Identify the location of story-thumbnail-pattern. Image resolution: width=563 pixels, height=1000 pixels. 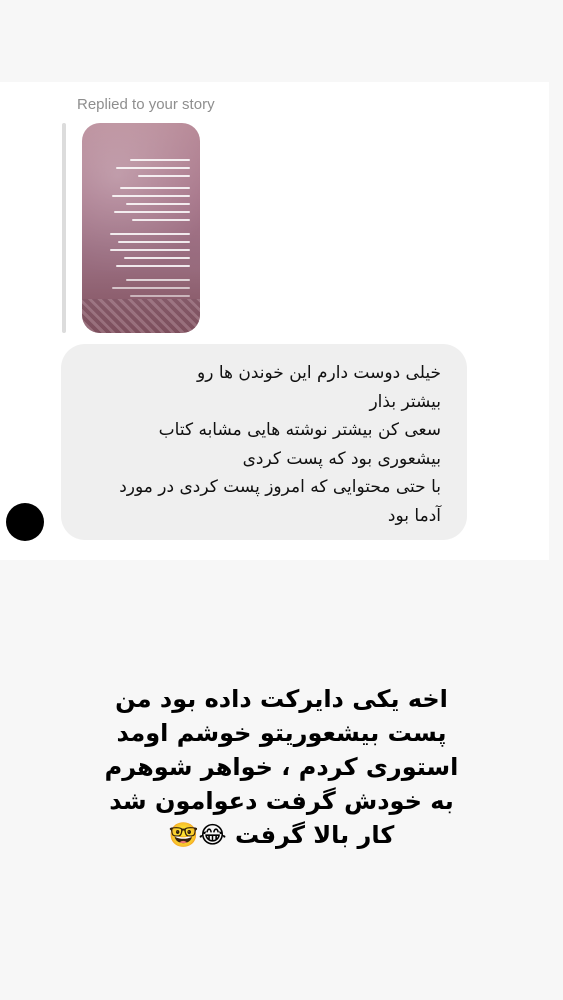
(141, 316).